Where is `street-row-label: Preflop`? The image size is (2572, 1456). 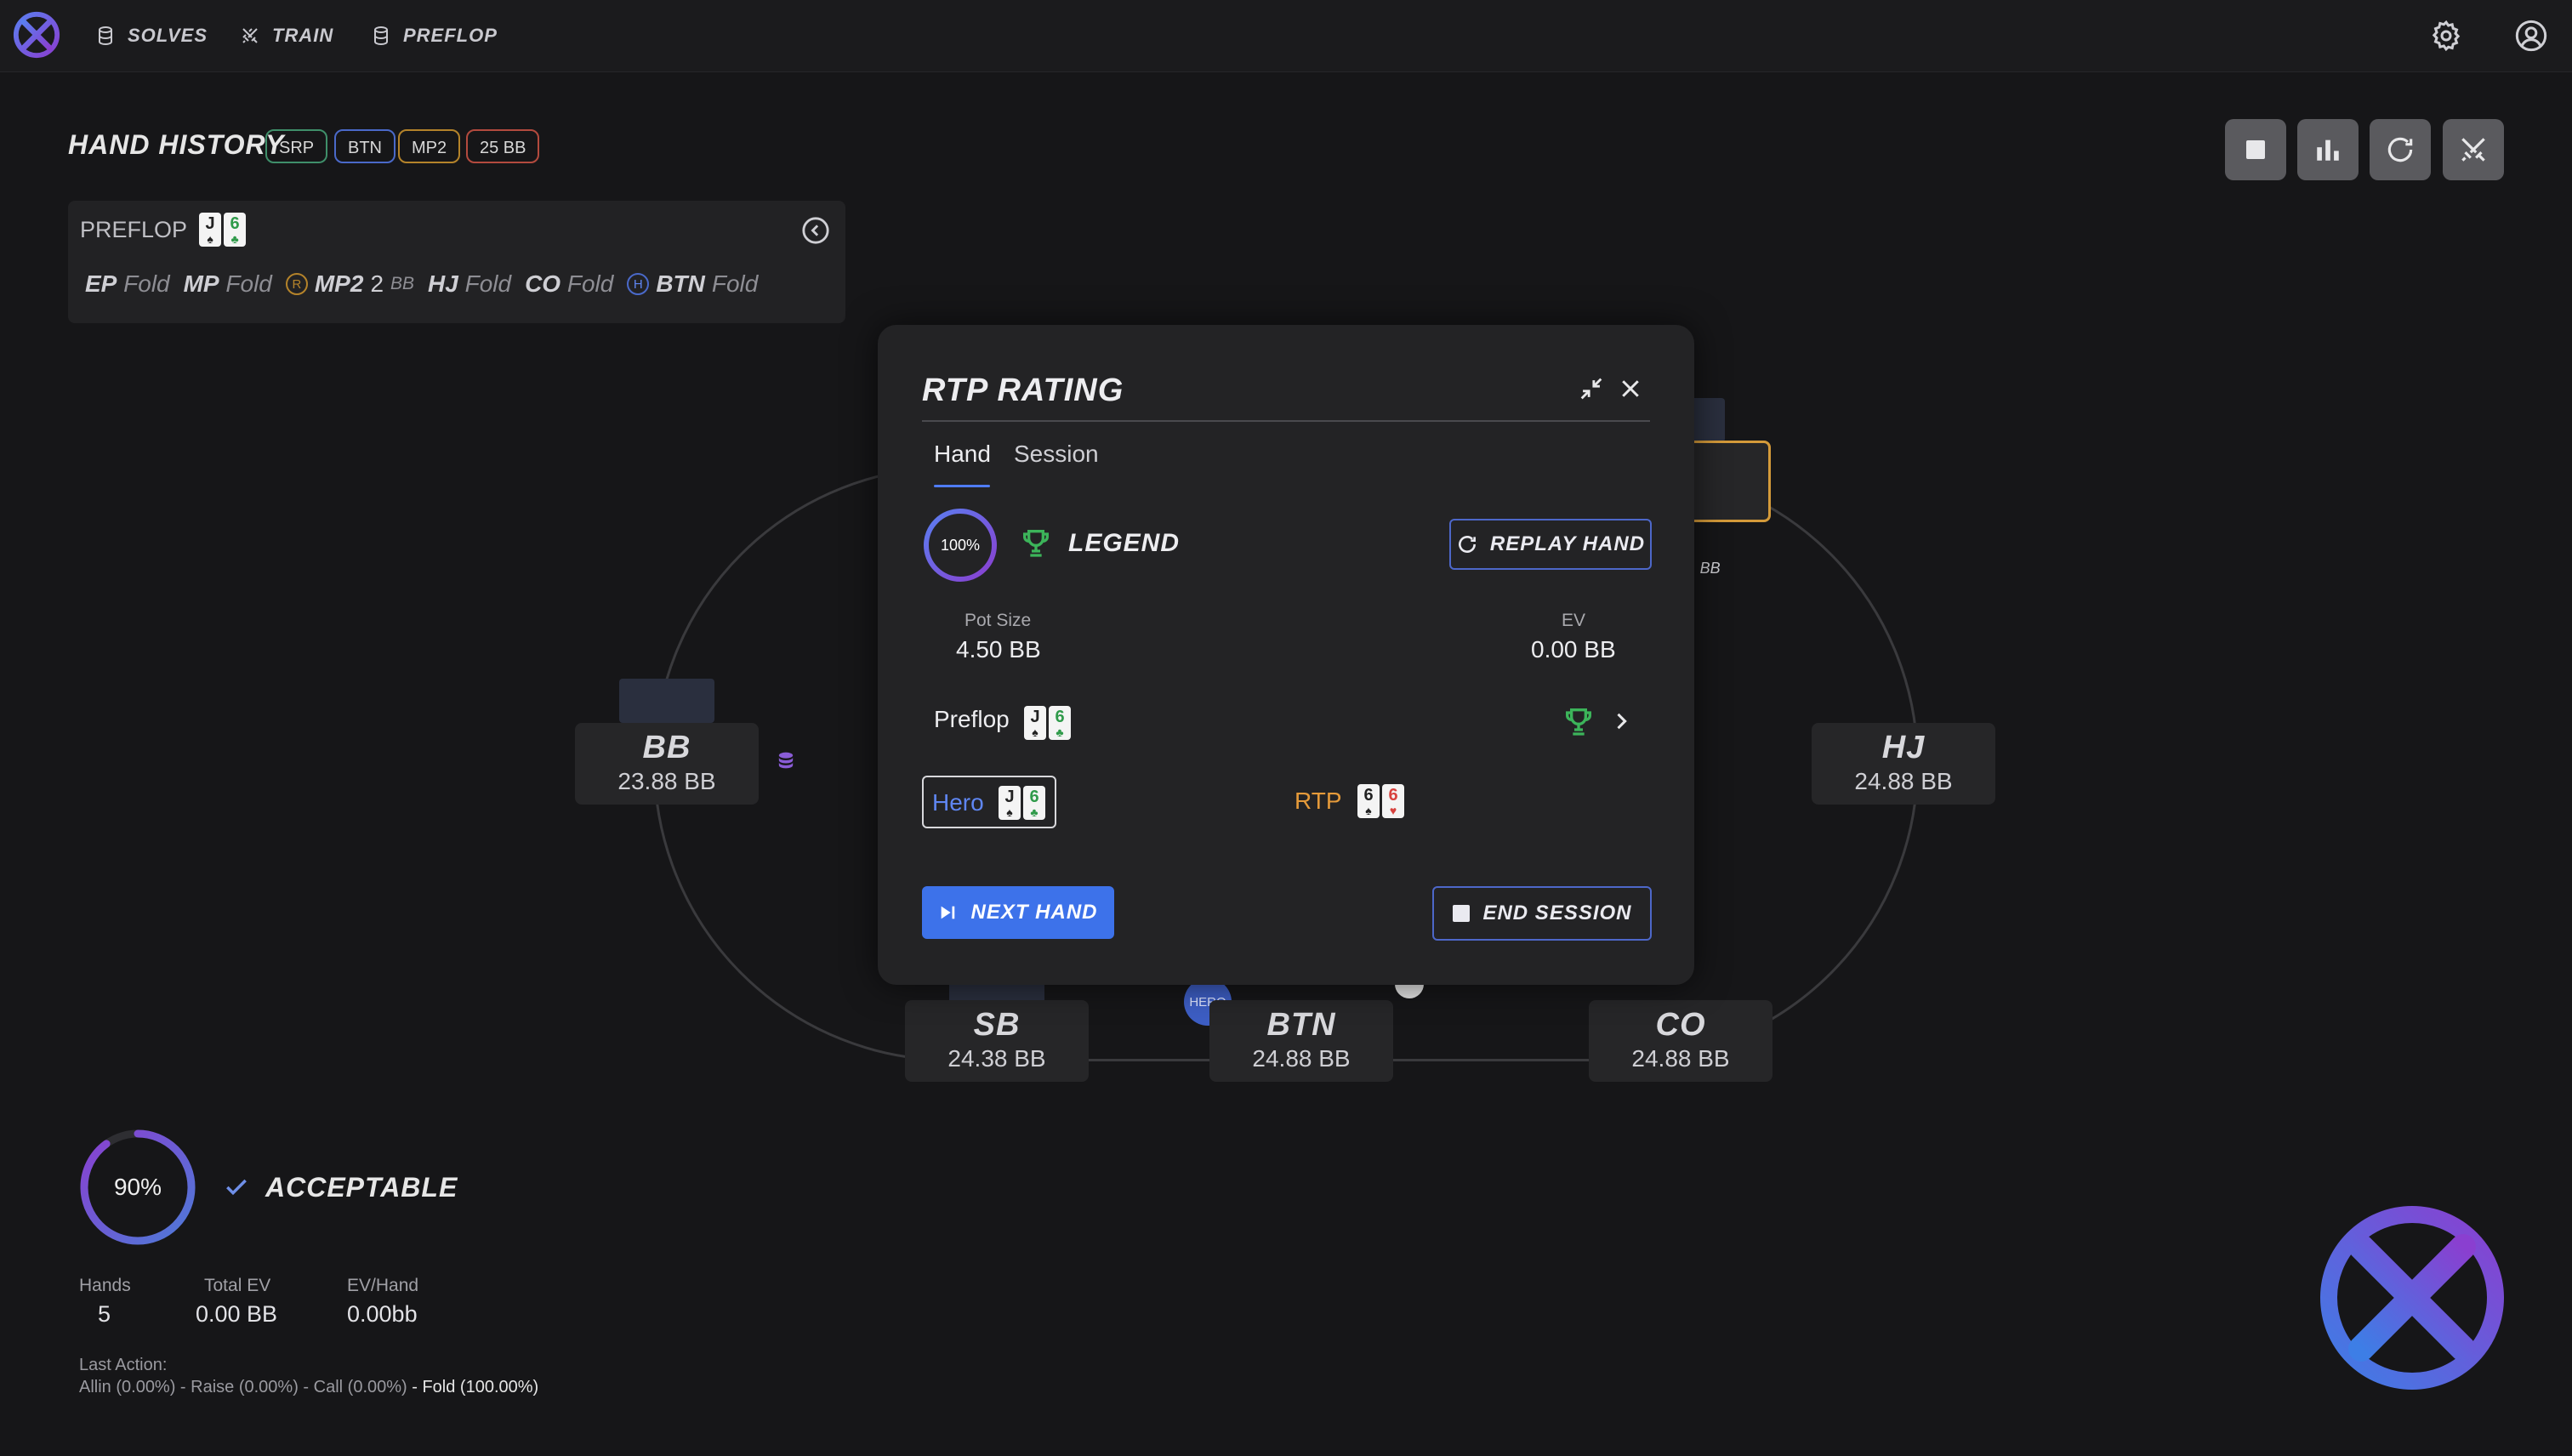
street-row-label: Preflop is located at coordinates (972, 719).